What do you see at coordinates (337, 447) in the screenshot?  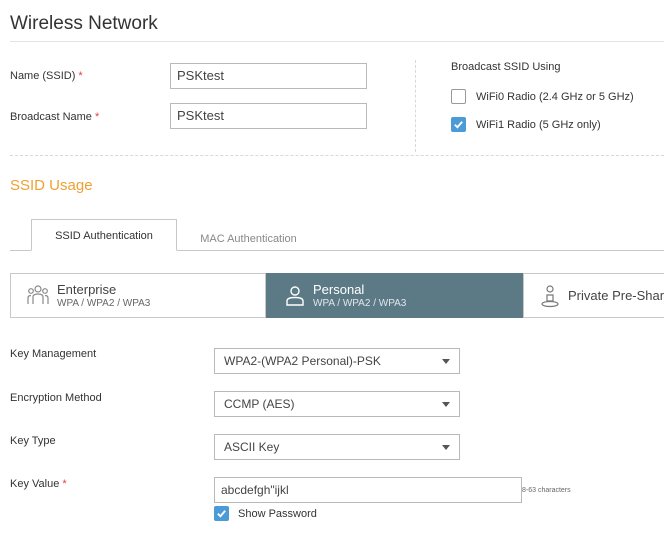 I see `key-type-select: ASCII Key` at bounding box center [337, 447].